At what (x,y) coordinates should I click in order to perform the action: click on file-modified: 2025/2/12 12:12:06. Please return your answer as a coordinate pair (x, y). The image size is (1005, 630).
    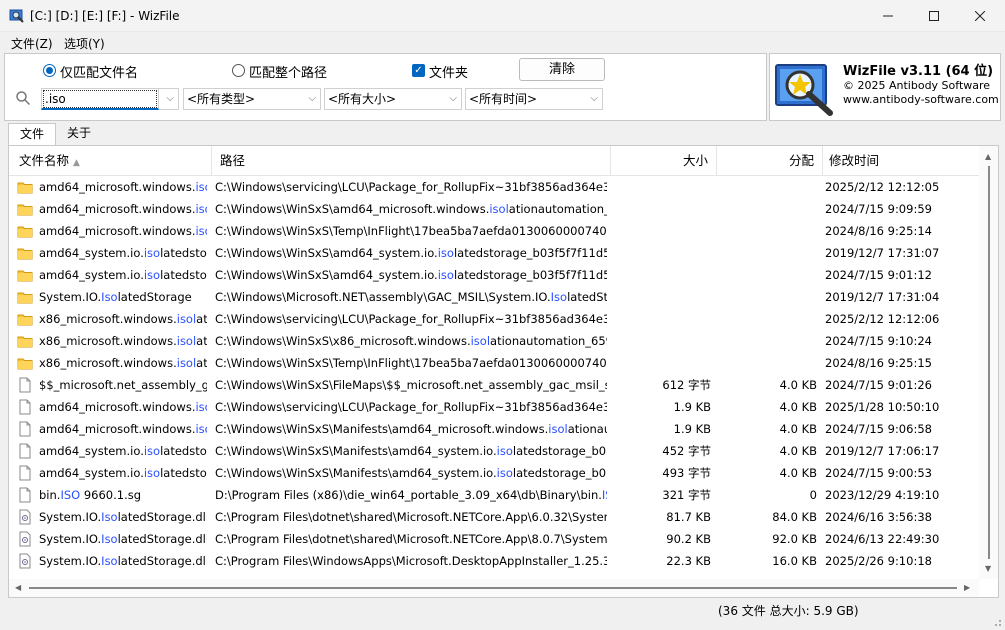
    Looking at the image, I should click on (882, 319).